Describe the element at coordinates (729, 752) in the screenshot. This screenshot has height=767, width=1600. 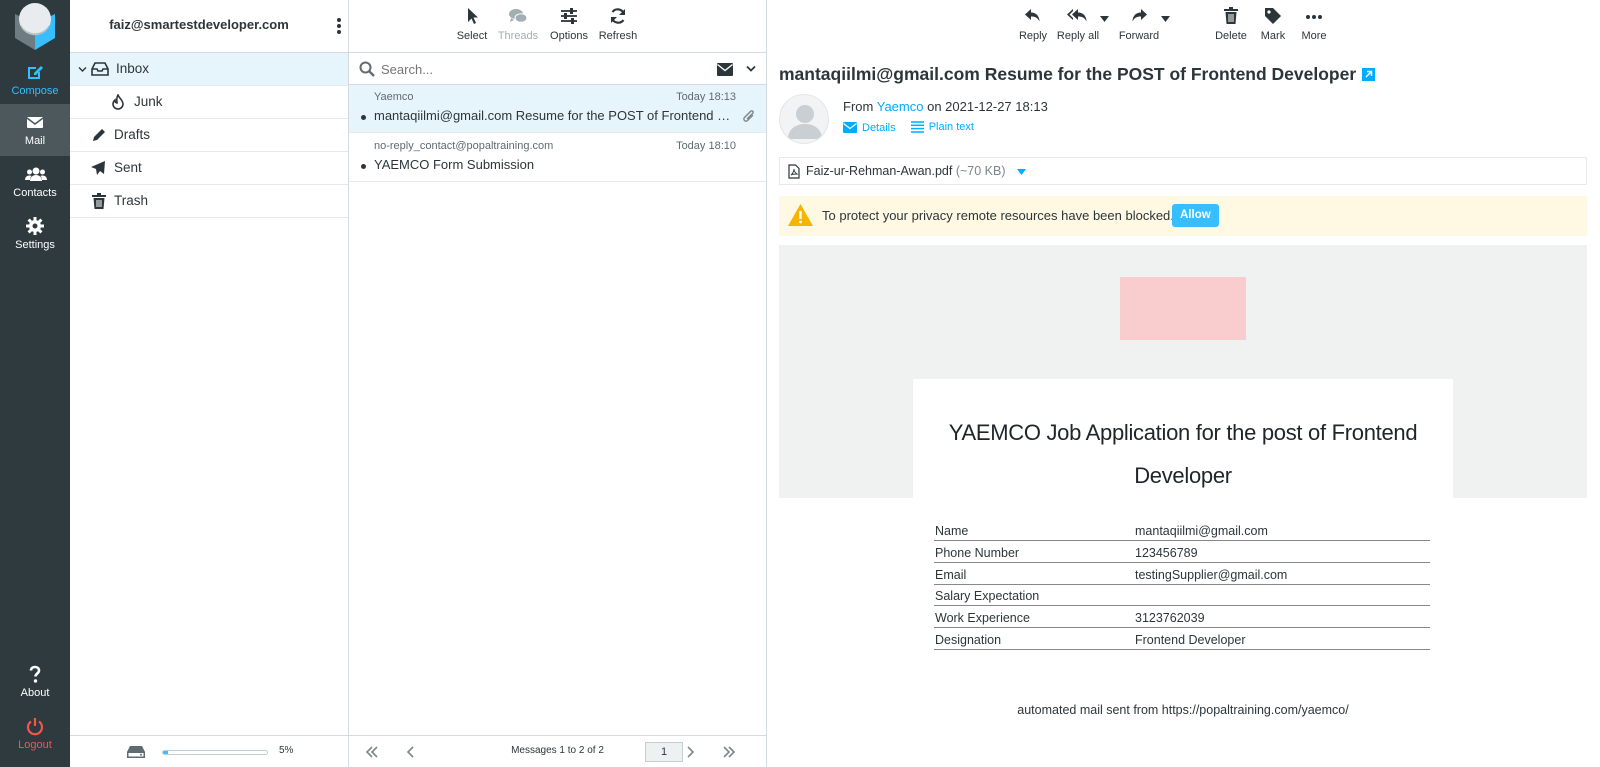
I see `last-page-icon` at that location.